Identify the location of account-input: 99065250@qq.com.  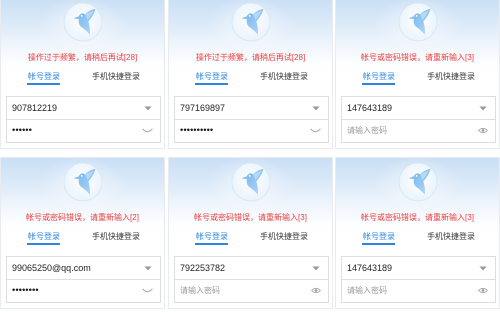
(83, 268).